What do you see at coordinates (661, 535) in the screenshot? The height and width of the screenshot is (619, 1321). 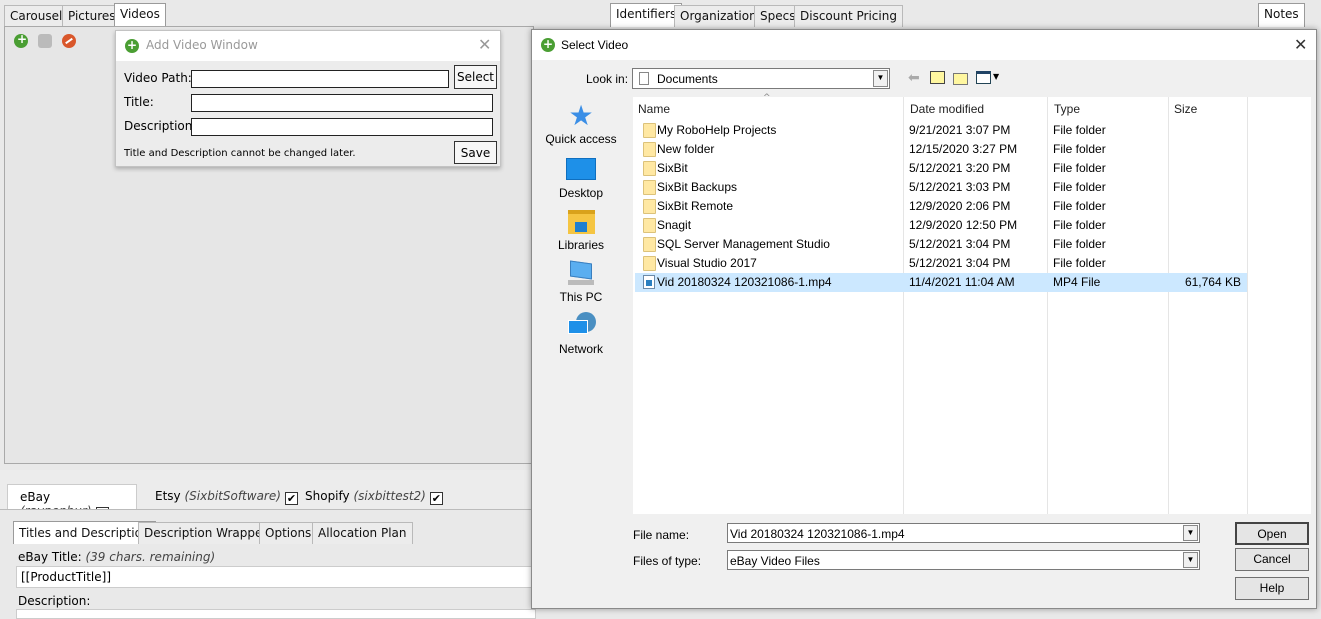 I see `file-name-label: File name:` at bounding box center [661, 535].